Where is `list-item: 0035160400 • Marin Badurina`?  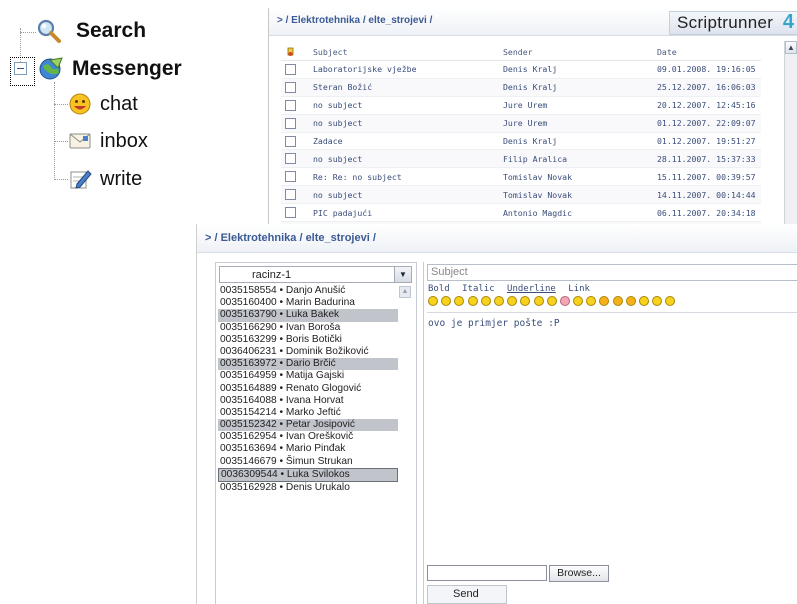 list-item: 0035160400 • Marin Badurina is located at coordinates (308, 303).